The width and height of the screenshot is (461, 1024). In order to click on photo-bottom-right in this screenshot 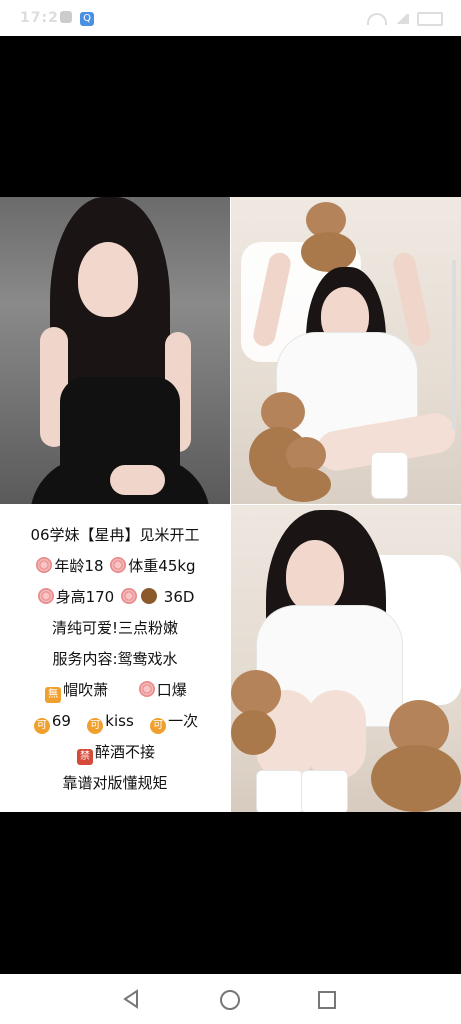, I will do `click(346, 658)`.